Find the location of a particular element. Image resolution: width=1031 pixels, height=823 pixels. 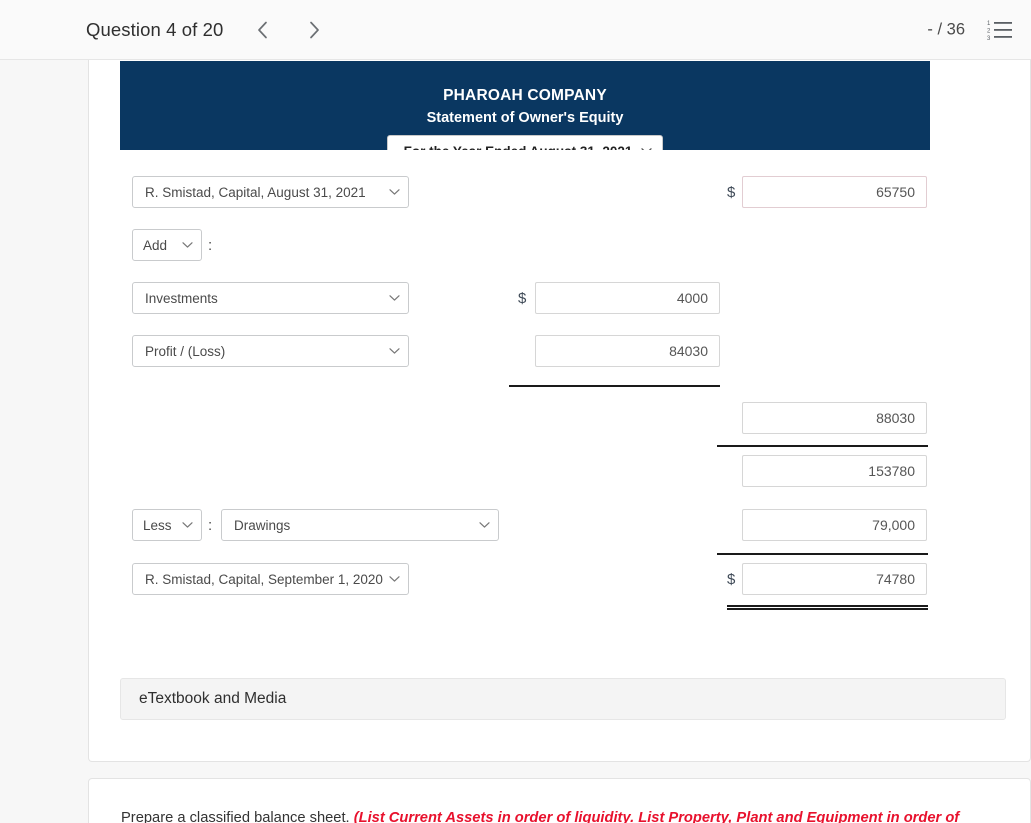

period-select-label: For the Year Ended August 31, 2021 is located at coordinates (525, 147).